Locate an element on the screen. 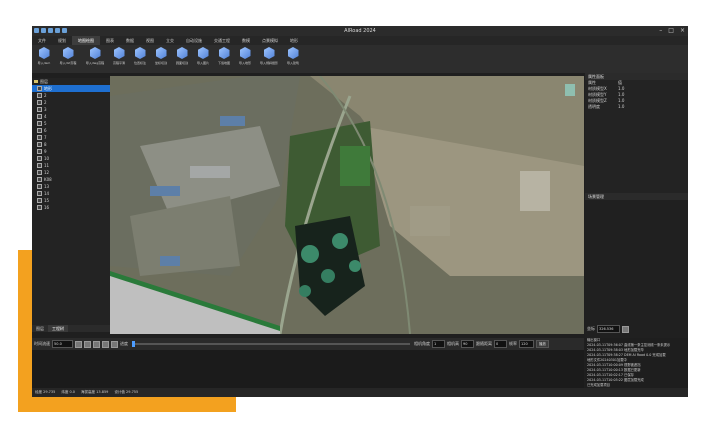 The width and height of the screenshot is (720, 425). ribbon-button: 导入倾斜摄影 is located at coordinates (269, 58).